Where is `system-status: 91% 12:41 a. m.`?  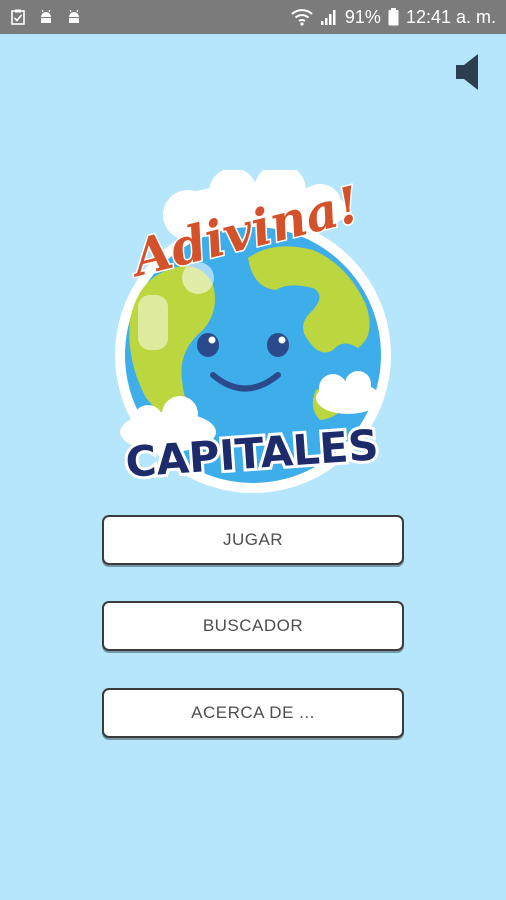
system-status: 91% 12:41 a. m. is located at coordinates (393, 17).